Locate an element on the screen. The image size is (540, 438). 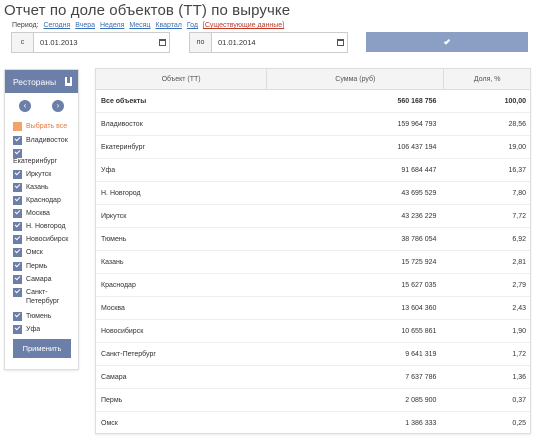
apply-button: Применить is located at coordinates (42, 348).